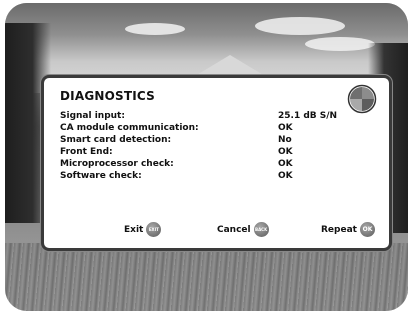  I want to click on diagnostic-row-front-end: Front End: OK, so click(215, 153).